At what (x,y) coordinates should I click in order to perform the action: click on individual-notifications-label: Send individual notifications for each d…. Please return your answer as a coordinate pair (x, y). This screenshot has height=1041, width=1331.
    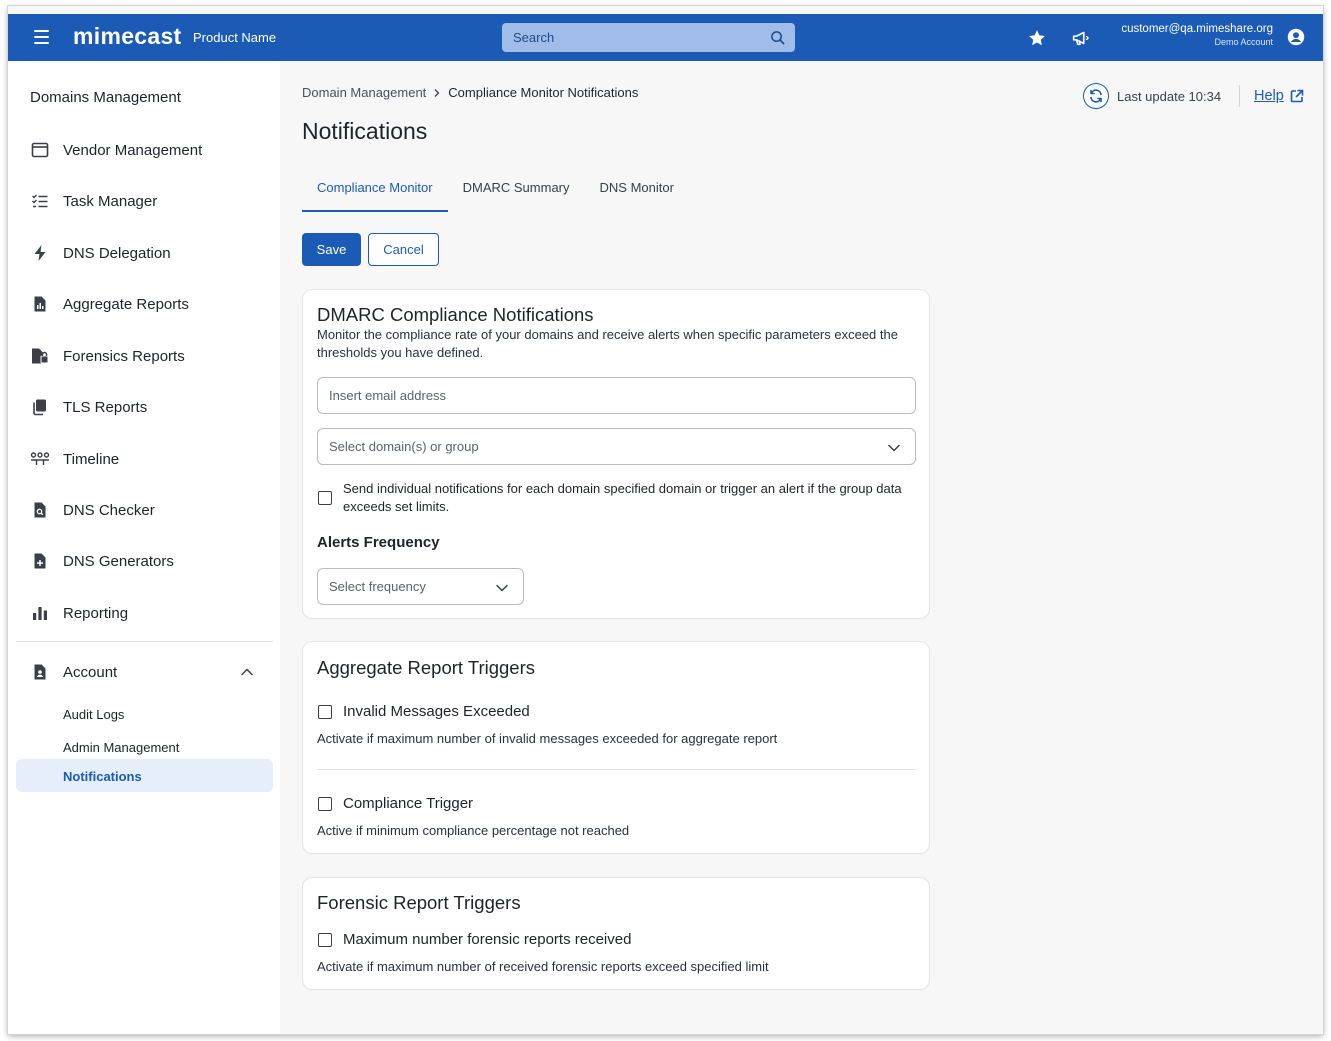
    Looking at the image, I should click on (622, 497).